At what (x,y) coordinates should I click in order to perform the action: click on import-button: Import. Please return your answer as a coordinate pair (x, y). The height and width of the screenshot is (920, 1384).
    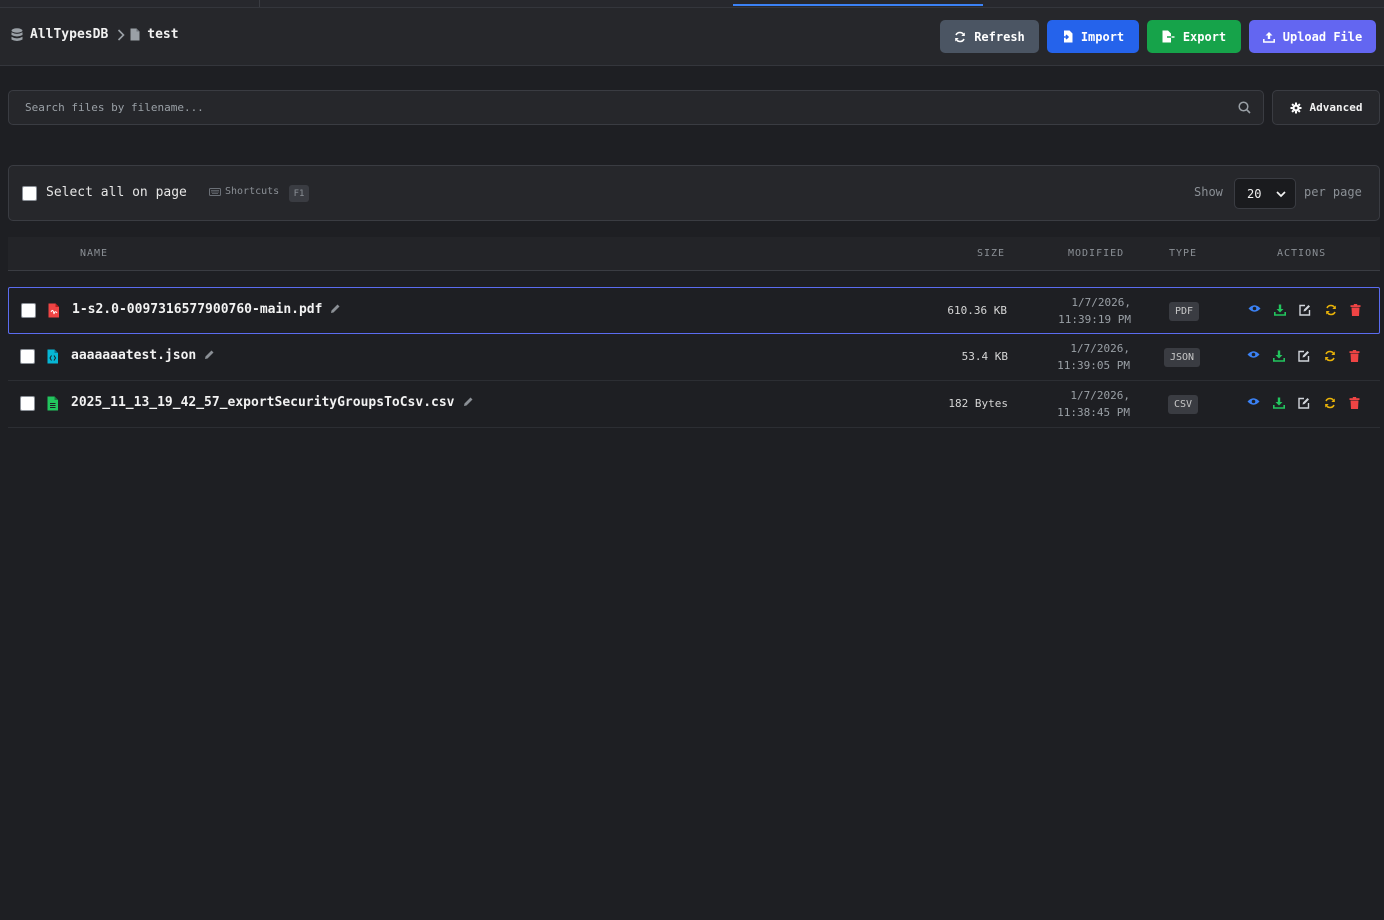
    Looking at the image, I should click on (1093, 36).